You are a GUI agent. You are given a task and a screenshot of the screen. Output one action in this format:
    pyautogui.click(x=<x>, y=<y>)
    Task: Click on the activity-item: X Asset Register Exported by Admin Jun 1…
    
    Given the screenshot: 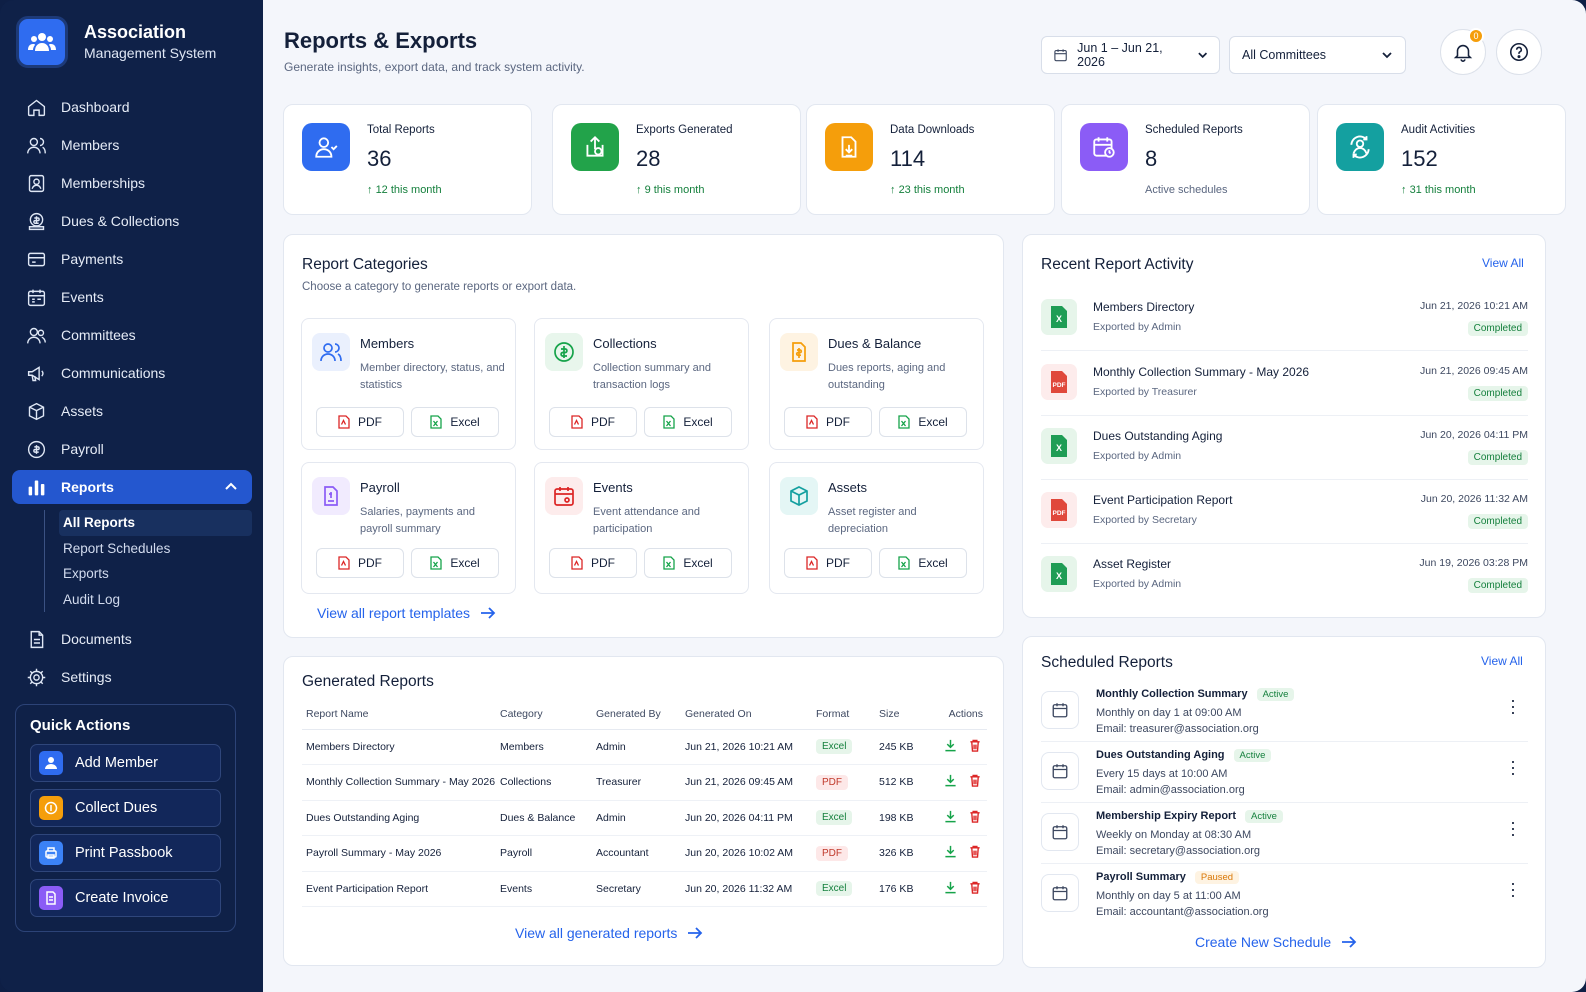 What is the action you would take?
    pyautogui.click(x=1284, y=576)
    